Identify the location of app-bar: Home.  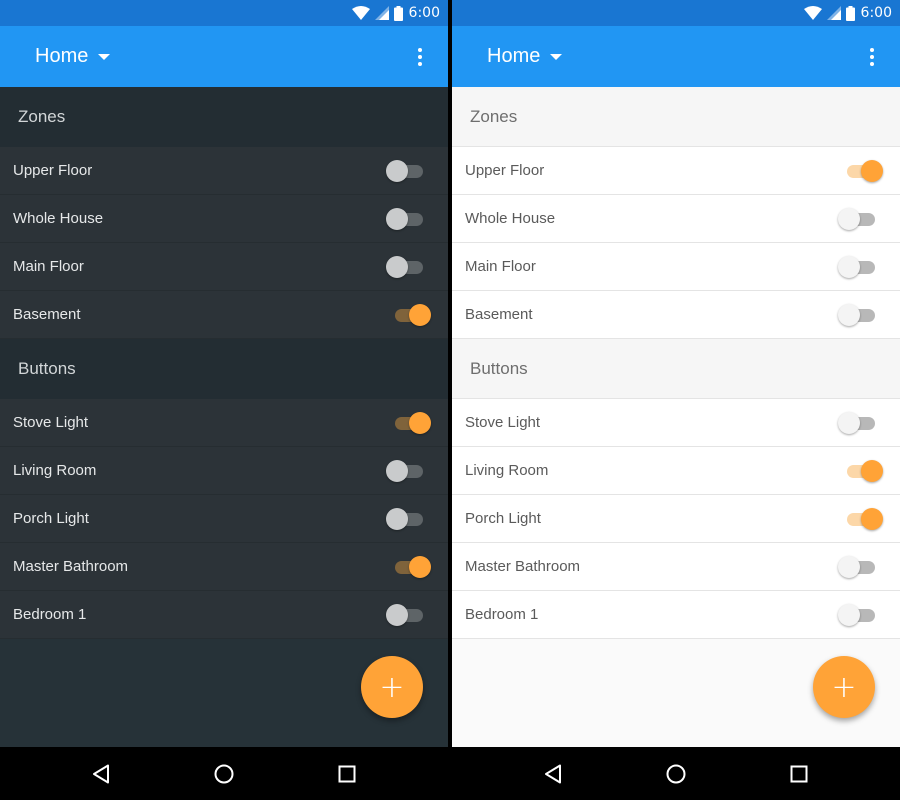
(224, 56).